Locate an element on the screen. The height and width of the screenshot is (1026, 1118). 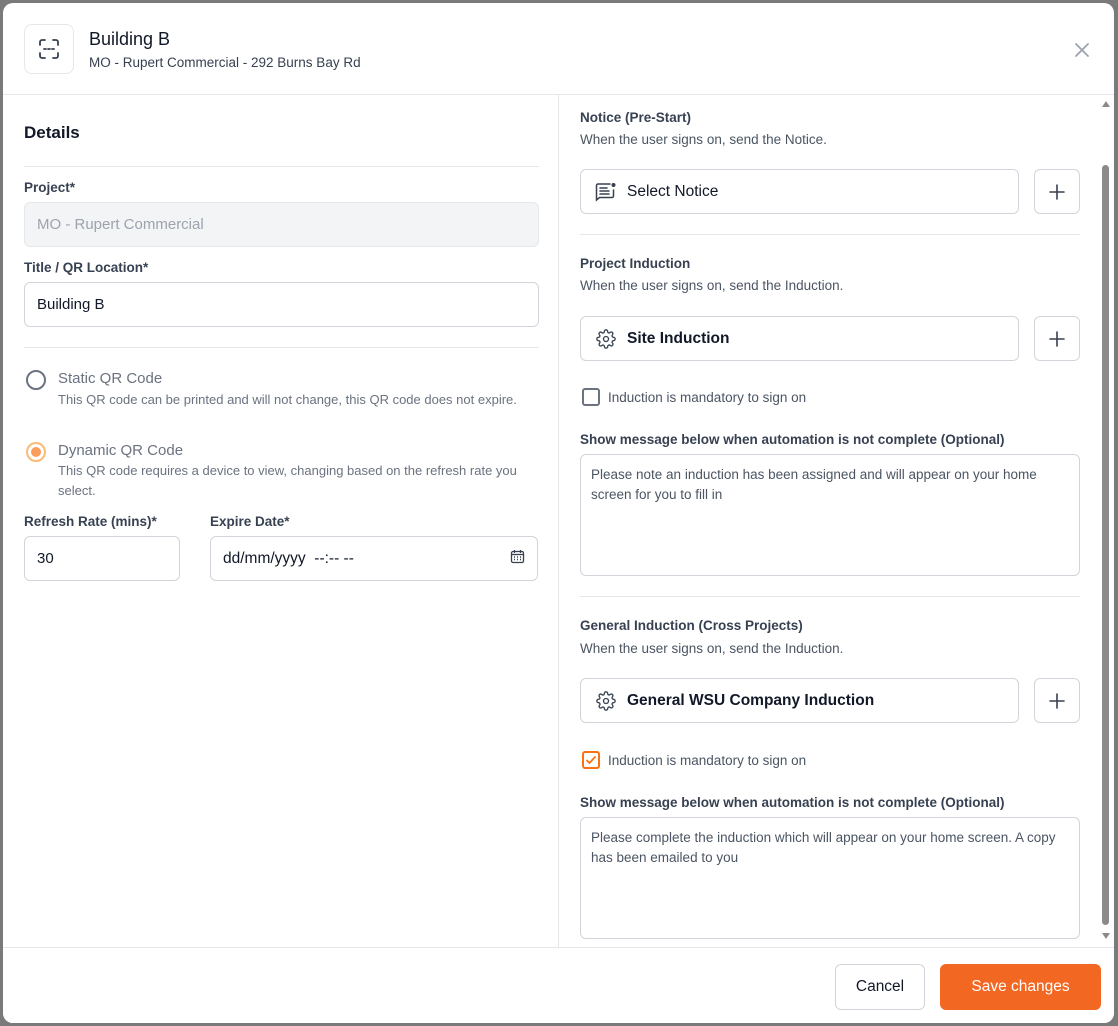
add-project-induction-button is located at coordinates (1057, 338).